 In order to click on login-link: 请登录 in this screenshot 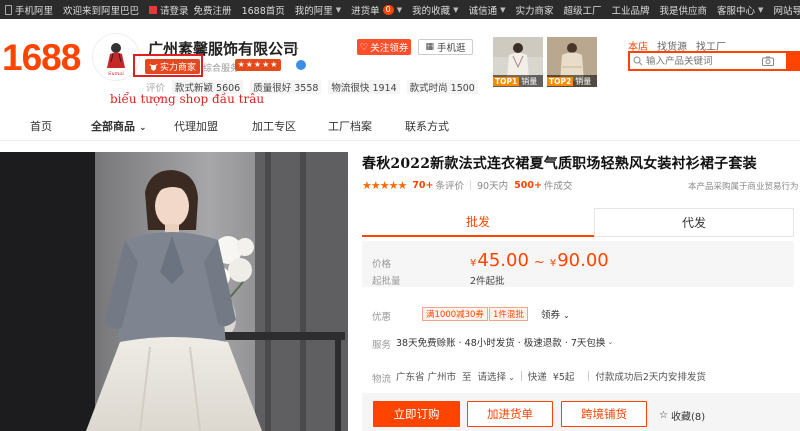, I will do `click(169, 9)`.